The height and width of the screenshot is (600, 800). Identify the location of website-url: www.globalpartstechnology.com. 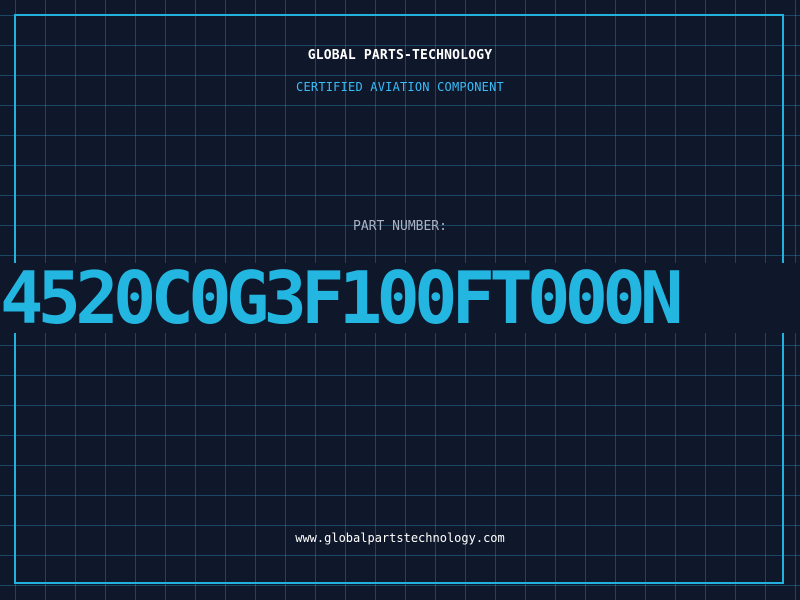
(400, 538).